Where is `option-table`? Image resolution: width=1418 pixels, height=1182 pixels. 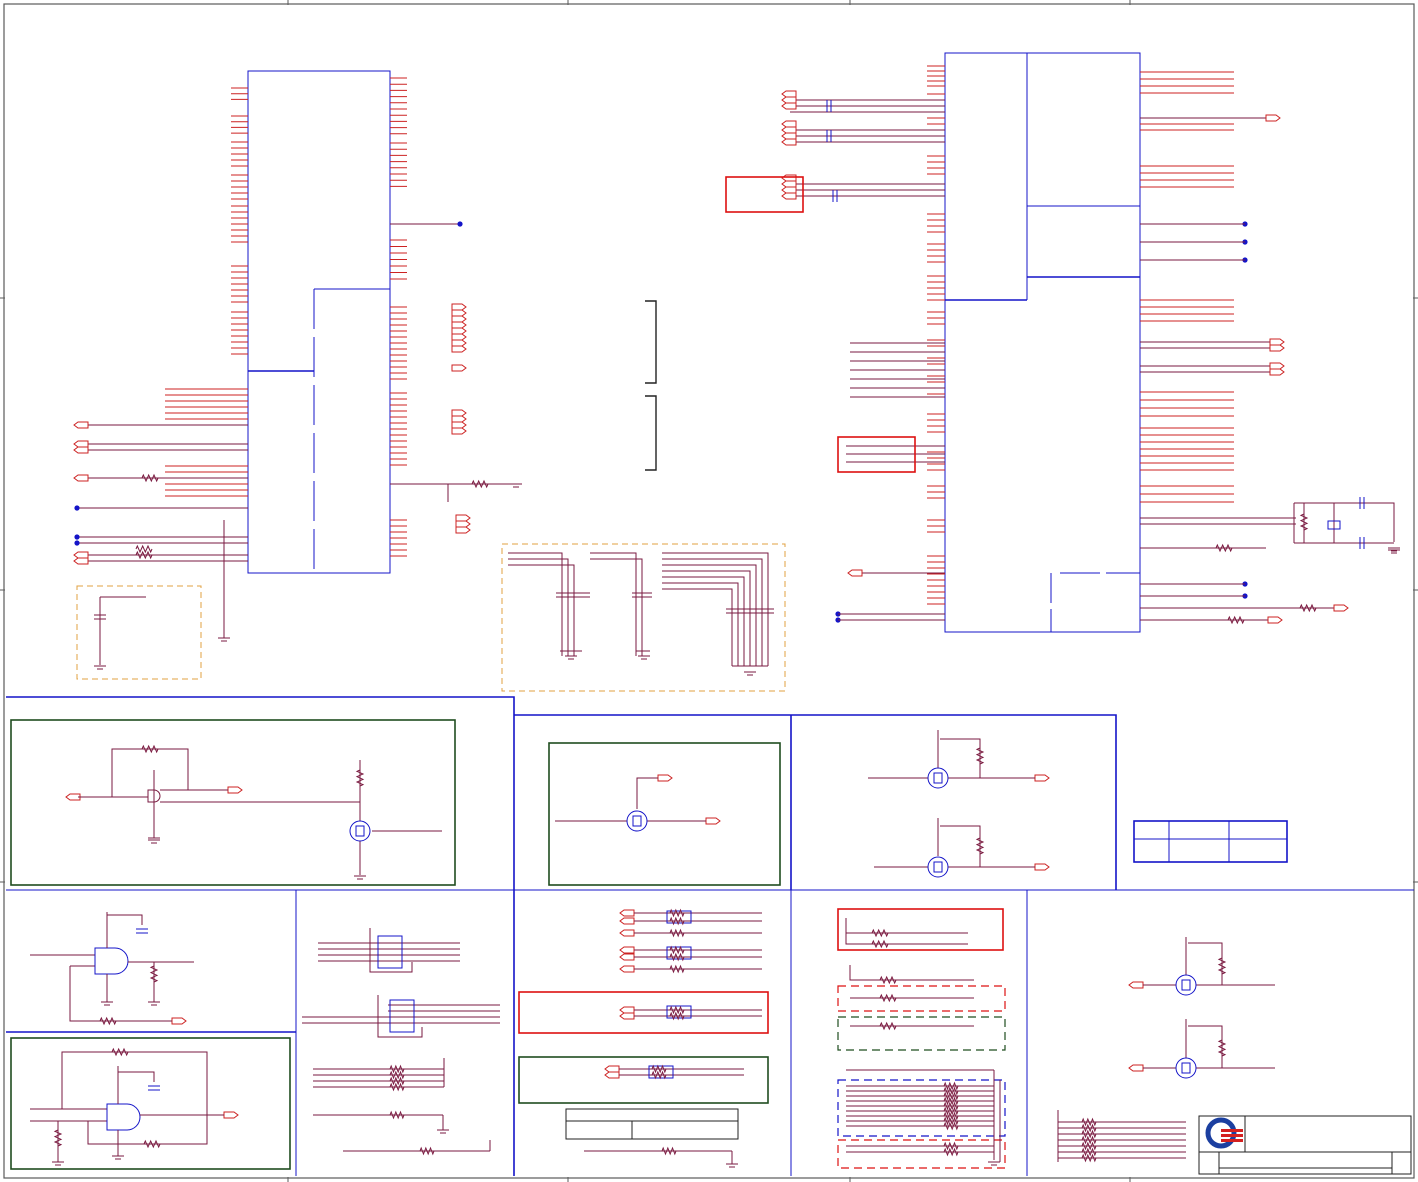 option-table is located at coordinates (1210, 841).